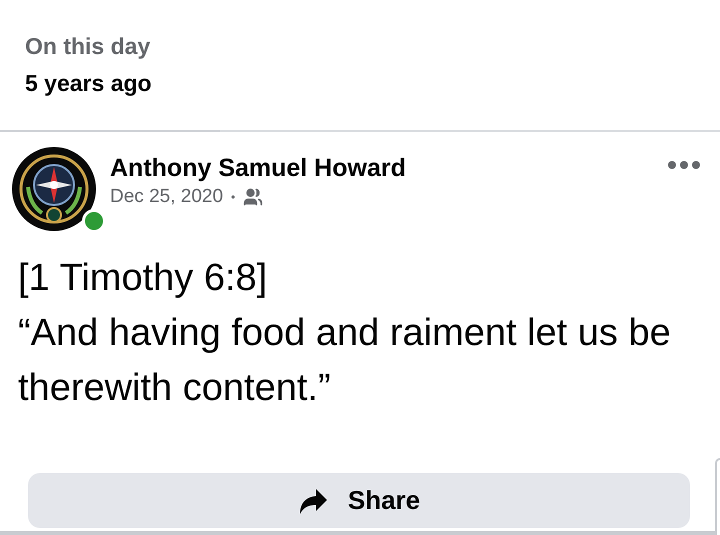 This screenshot has height=535, width=720. I want to click on post-text: [1 Timothy 6:8], so click(143, 278).